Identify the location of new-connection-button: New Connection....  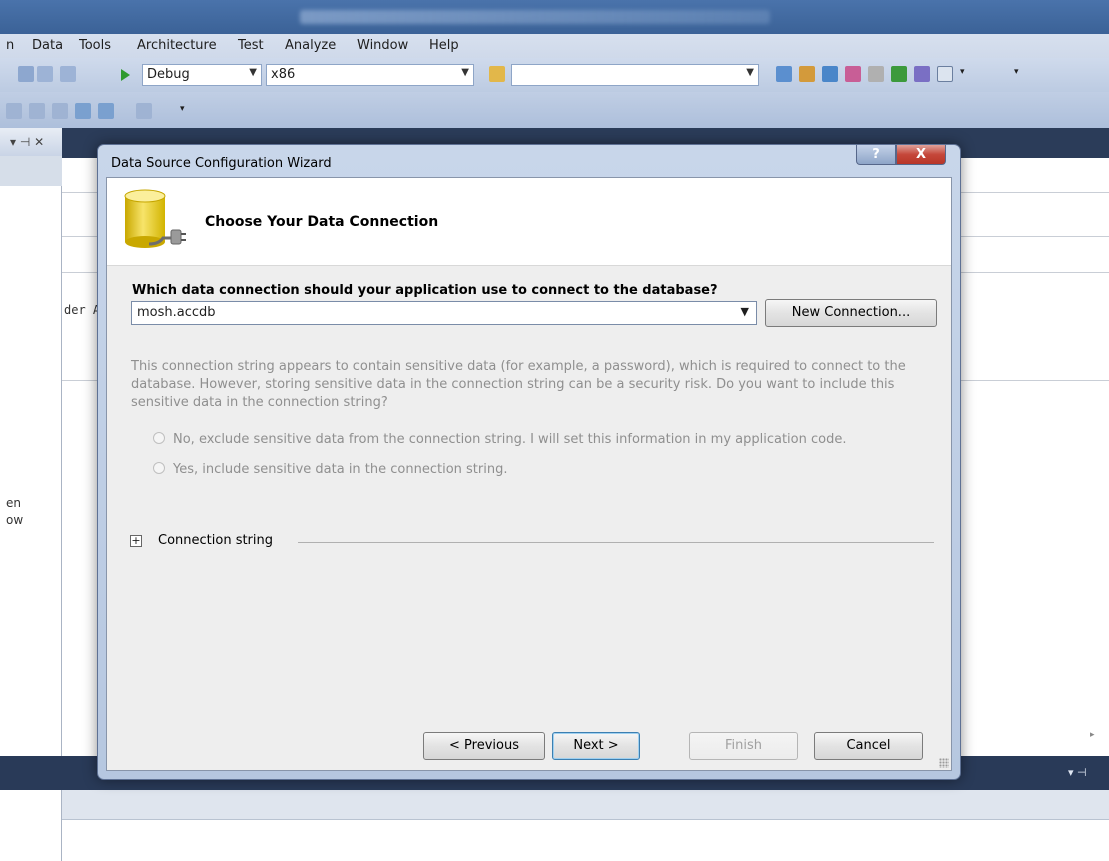
(851, 313).